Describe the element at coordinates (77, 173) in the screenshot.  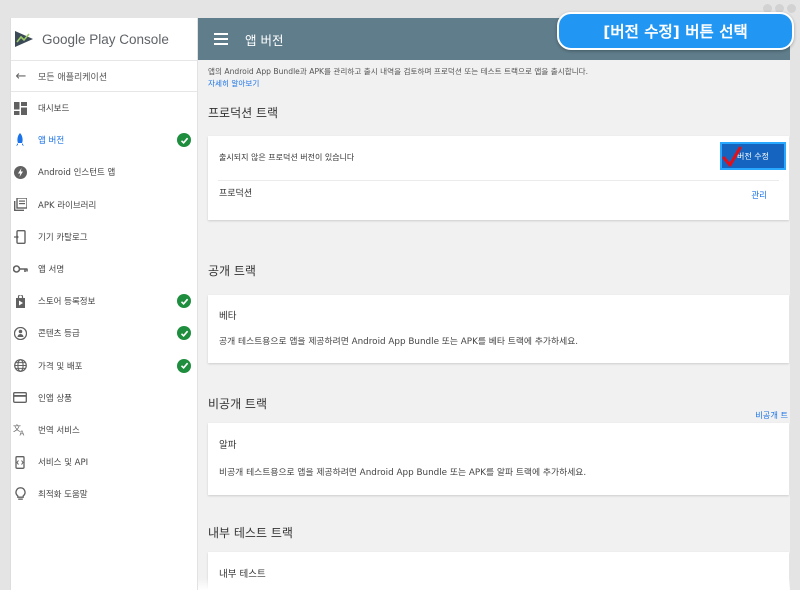
I see `sidebar-item-label: Android 인스턴트 앱` at that location.